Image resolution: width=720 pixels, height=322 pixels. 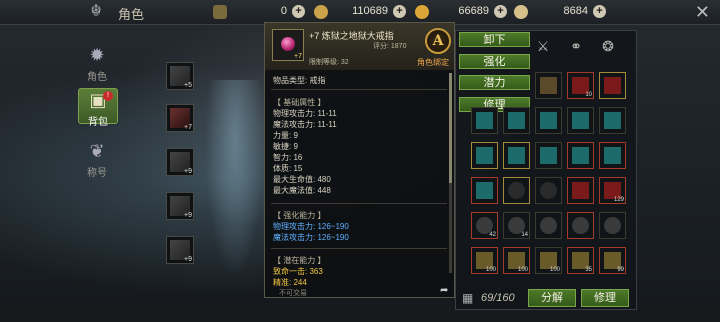 I want to click on tab-material-icon: ⚭, so click(x=576, y=46).